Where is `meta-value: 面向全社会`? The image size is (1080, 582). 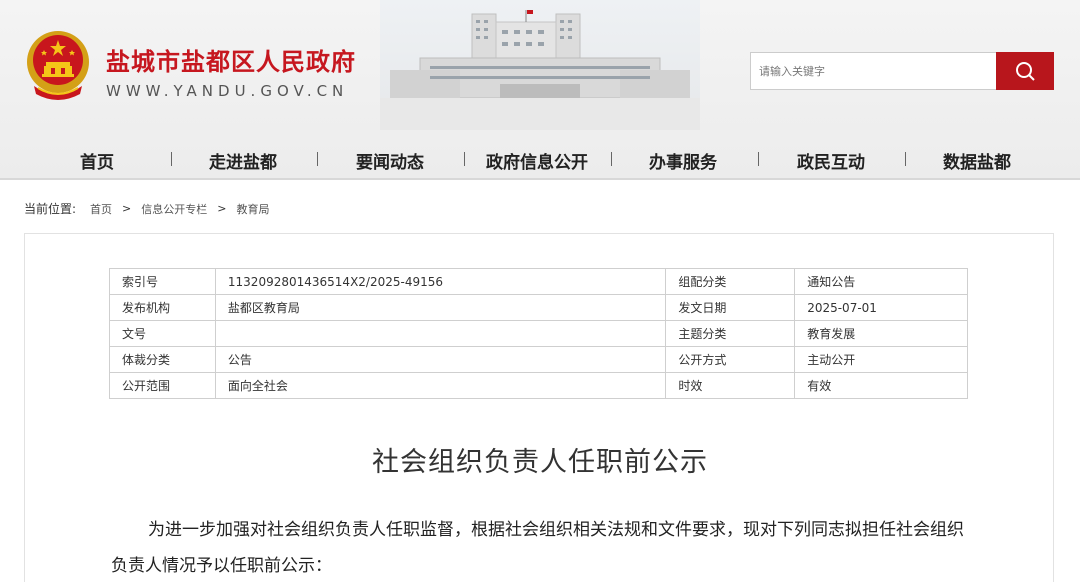
meta-value: 面向全社会 is located at coordinates (440, 385).